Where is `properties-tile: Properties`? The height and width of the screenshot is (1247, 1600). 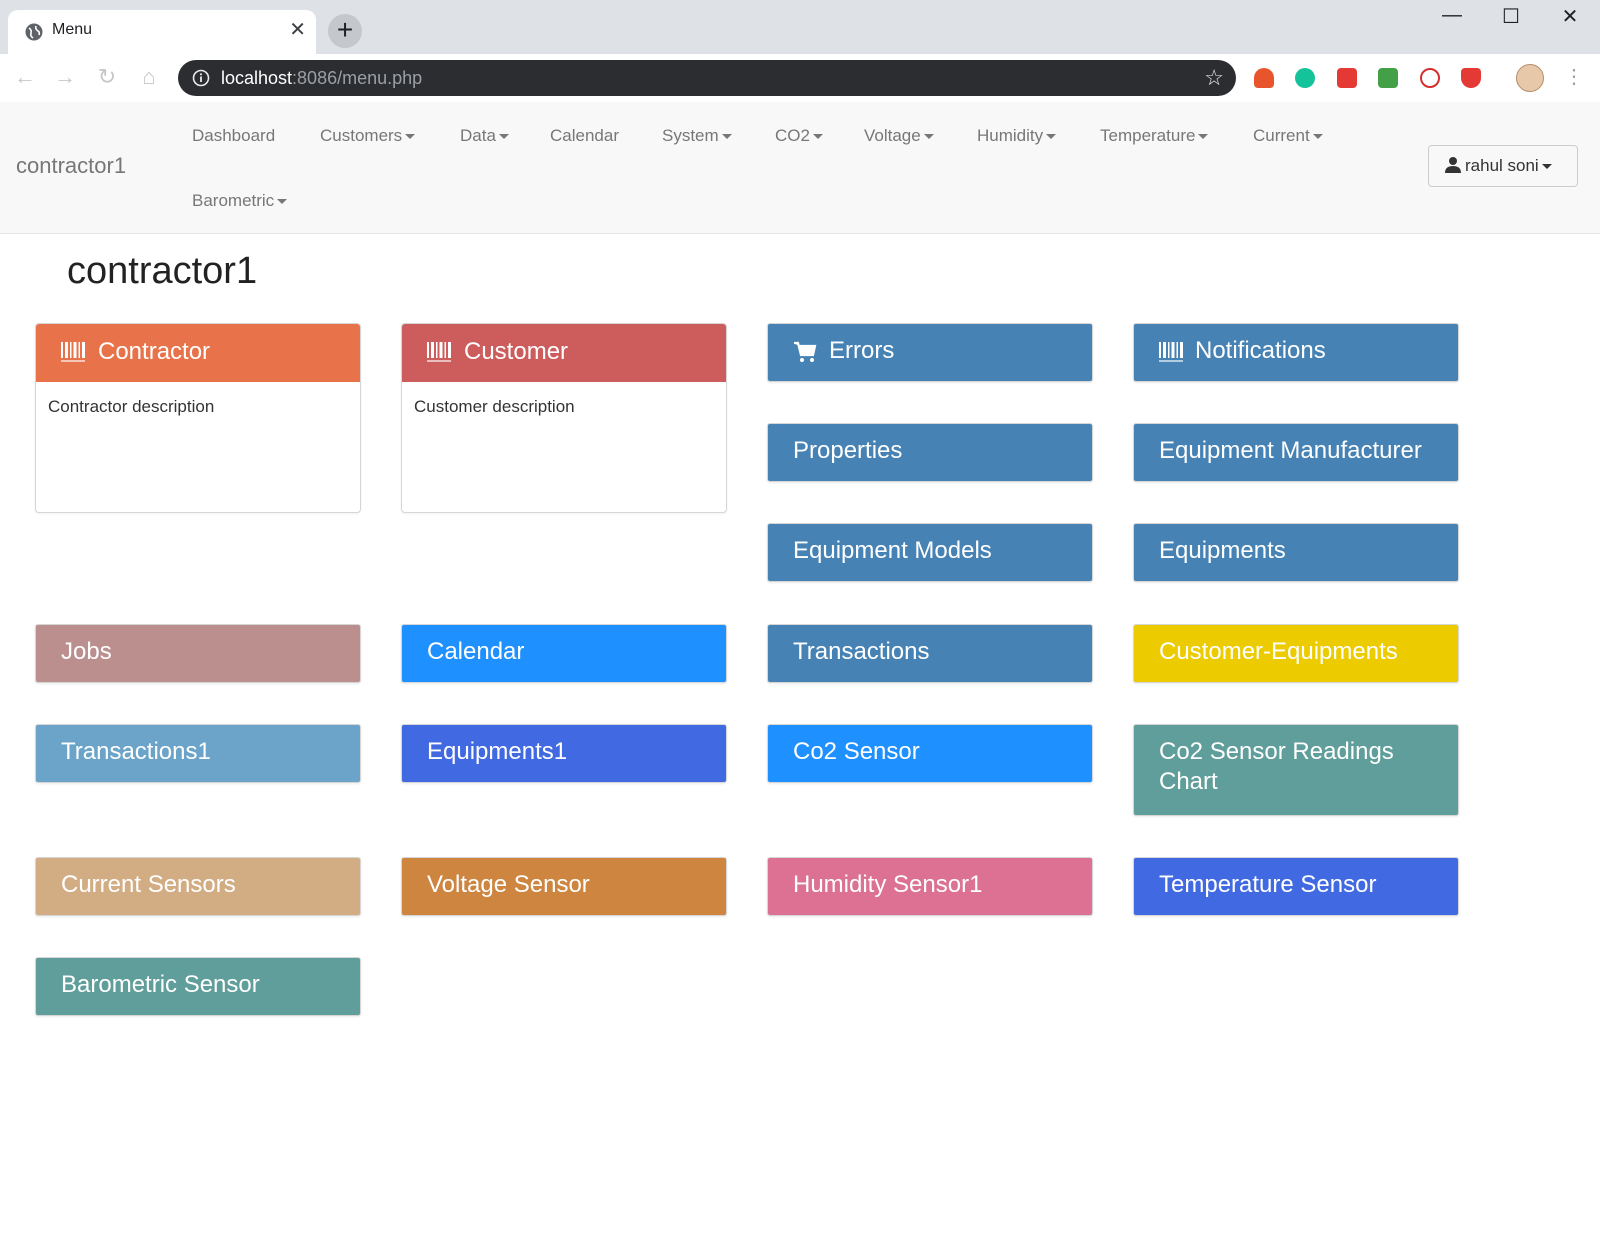
properties-tile: Properties is located at coordinates (930, 452).